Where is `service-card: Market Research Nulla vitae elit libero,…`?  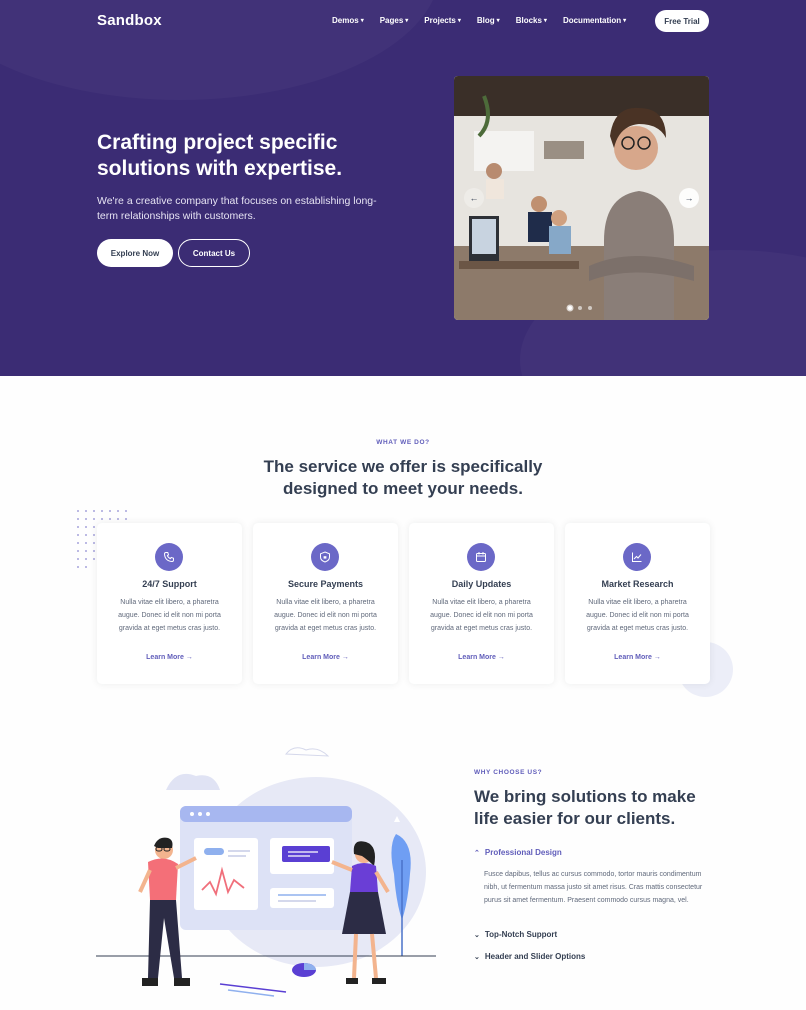
service-card: Market Research Nulla vitae elit libero,… is located at coordinates (637, 603).